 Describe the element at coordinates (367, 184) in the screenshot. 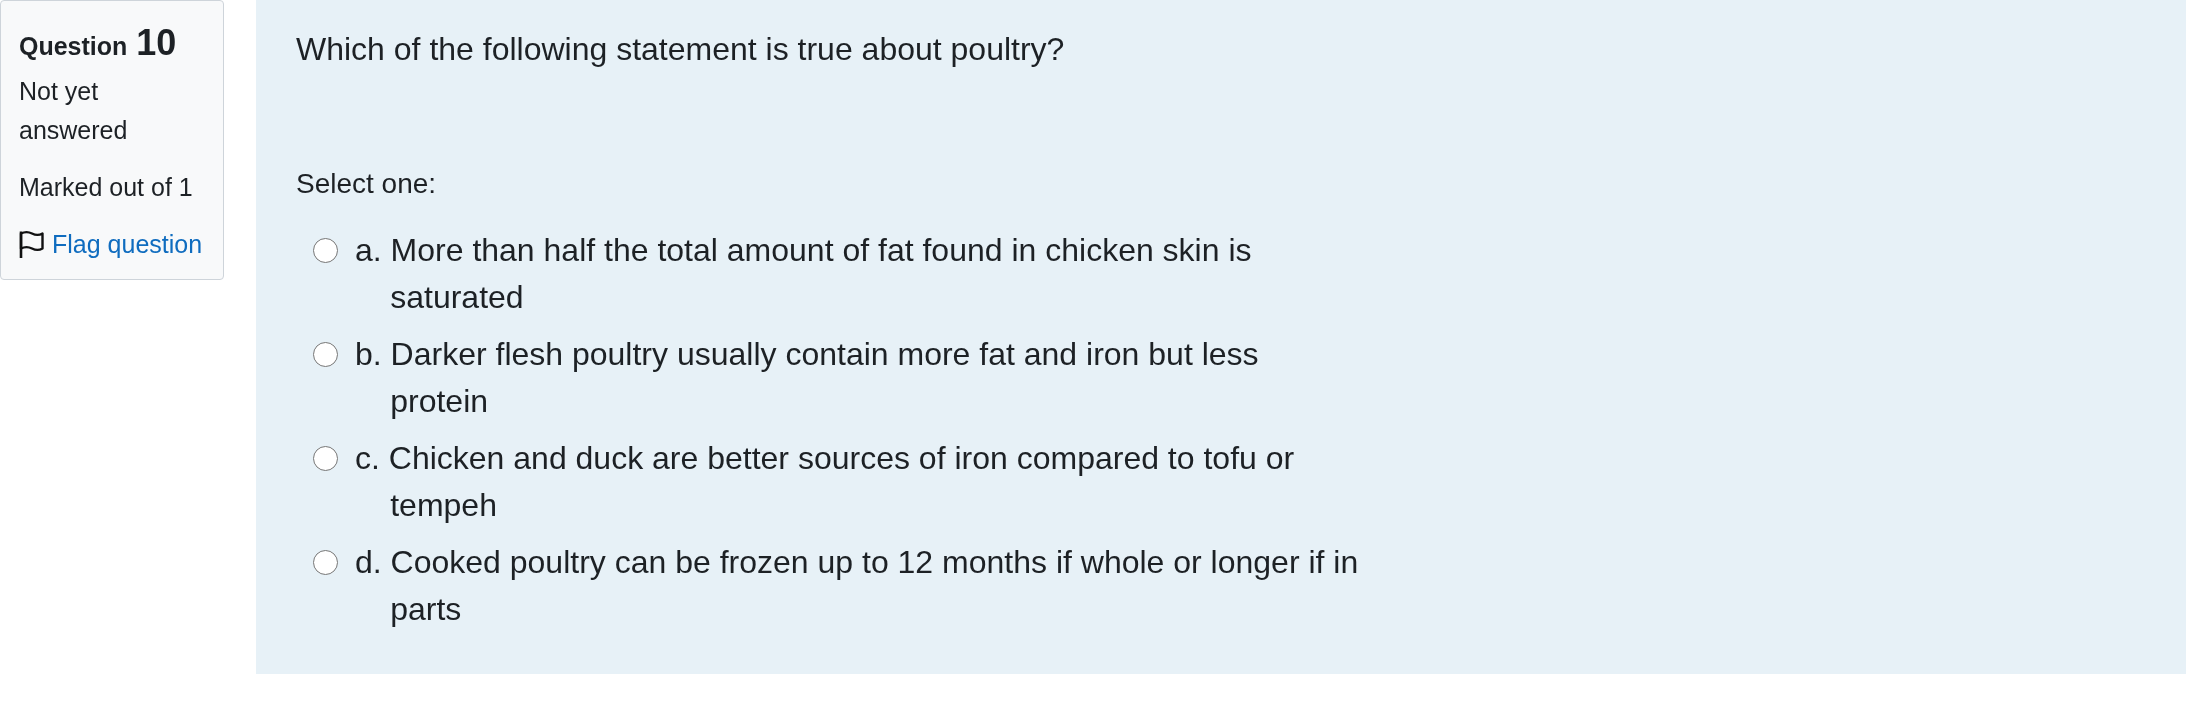

I see `prompt-text: Select one:` at that location.